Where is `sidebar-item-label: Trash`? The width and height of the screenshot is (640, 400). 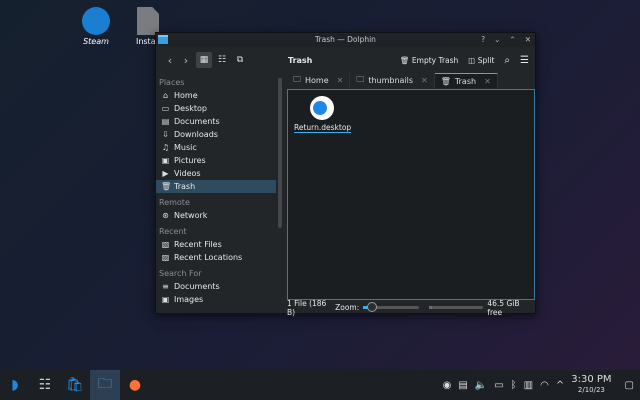 sidebar-item-label: Trash is located at coordinates (185, 186).